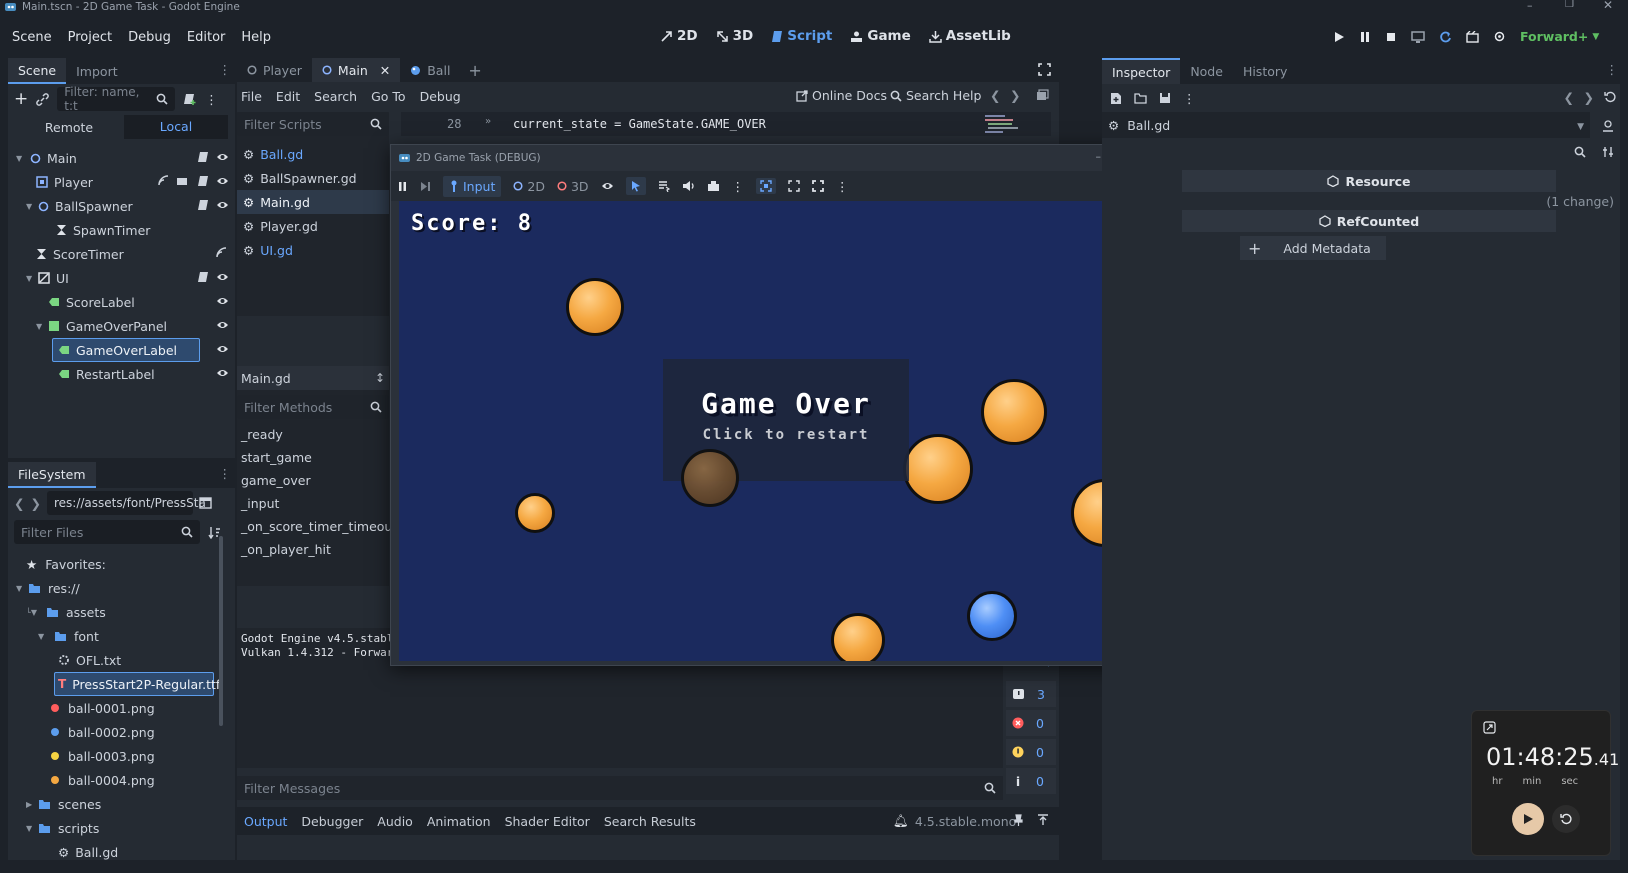  I want to click on history-back-icon: ❮, so click(995, 95).